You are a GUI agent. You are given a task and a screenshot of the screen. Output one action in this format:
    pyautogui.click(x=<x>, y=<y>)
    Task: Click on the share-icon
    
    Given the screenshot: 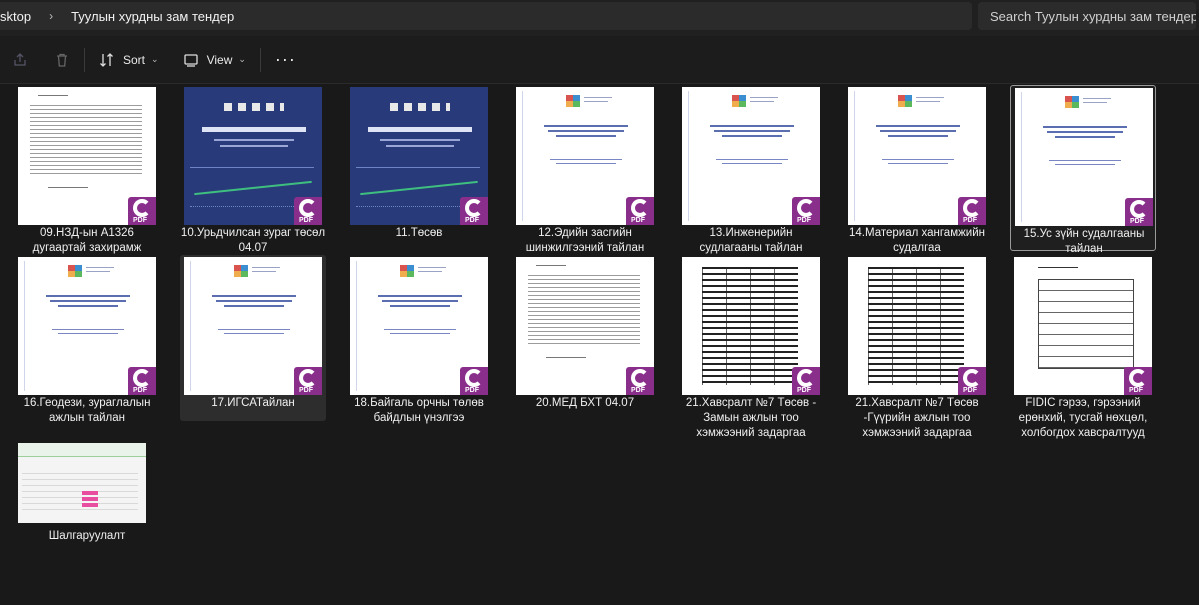 What is the action you would take?
    pyautogui.click(x=20, y=59)
    